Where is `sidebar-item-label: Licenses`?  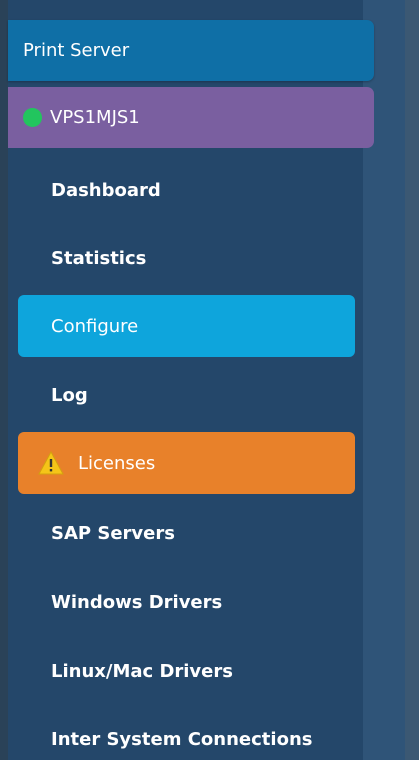
sidebar-item-label: Licenses is located at coordinates (117, 463).